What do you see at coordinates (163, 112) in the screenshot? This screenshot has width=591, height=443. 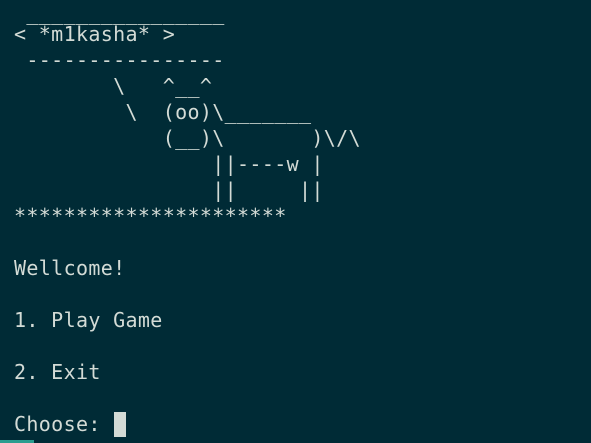 I see `cow-art-line-2: \ (oo)\_______` at bounding box center [163, 112].